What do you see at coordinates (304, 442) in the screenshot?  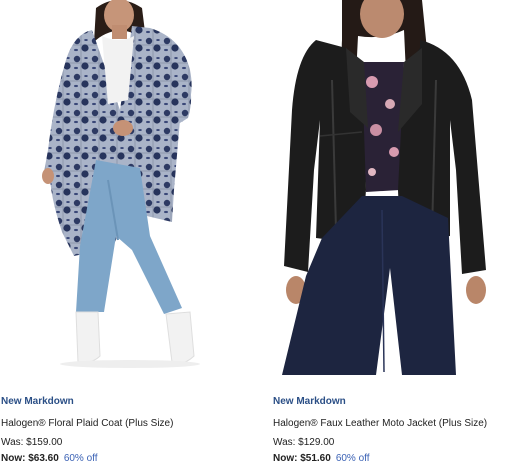 I see `was-price: Was: $129.00` at bounding box center [304, 442].